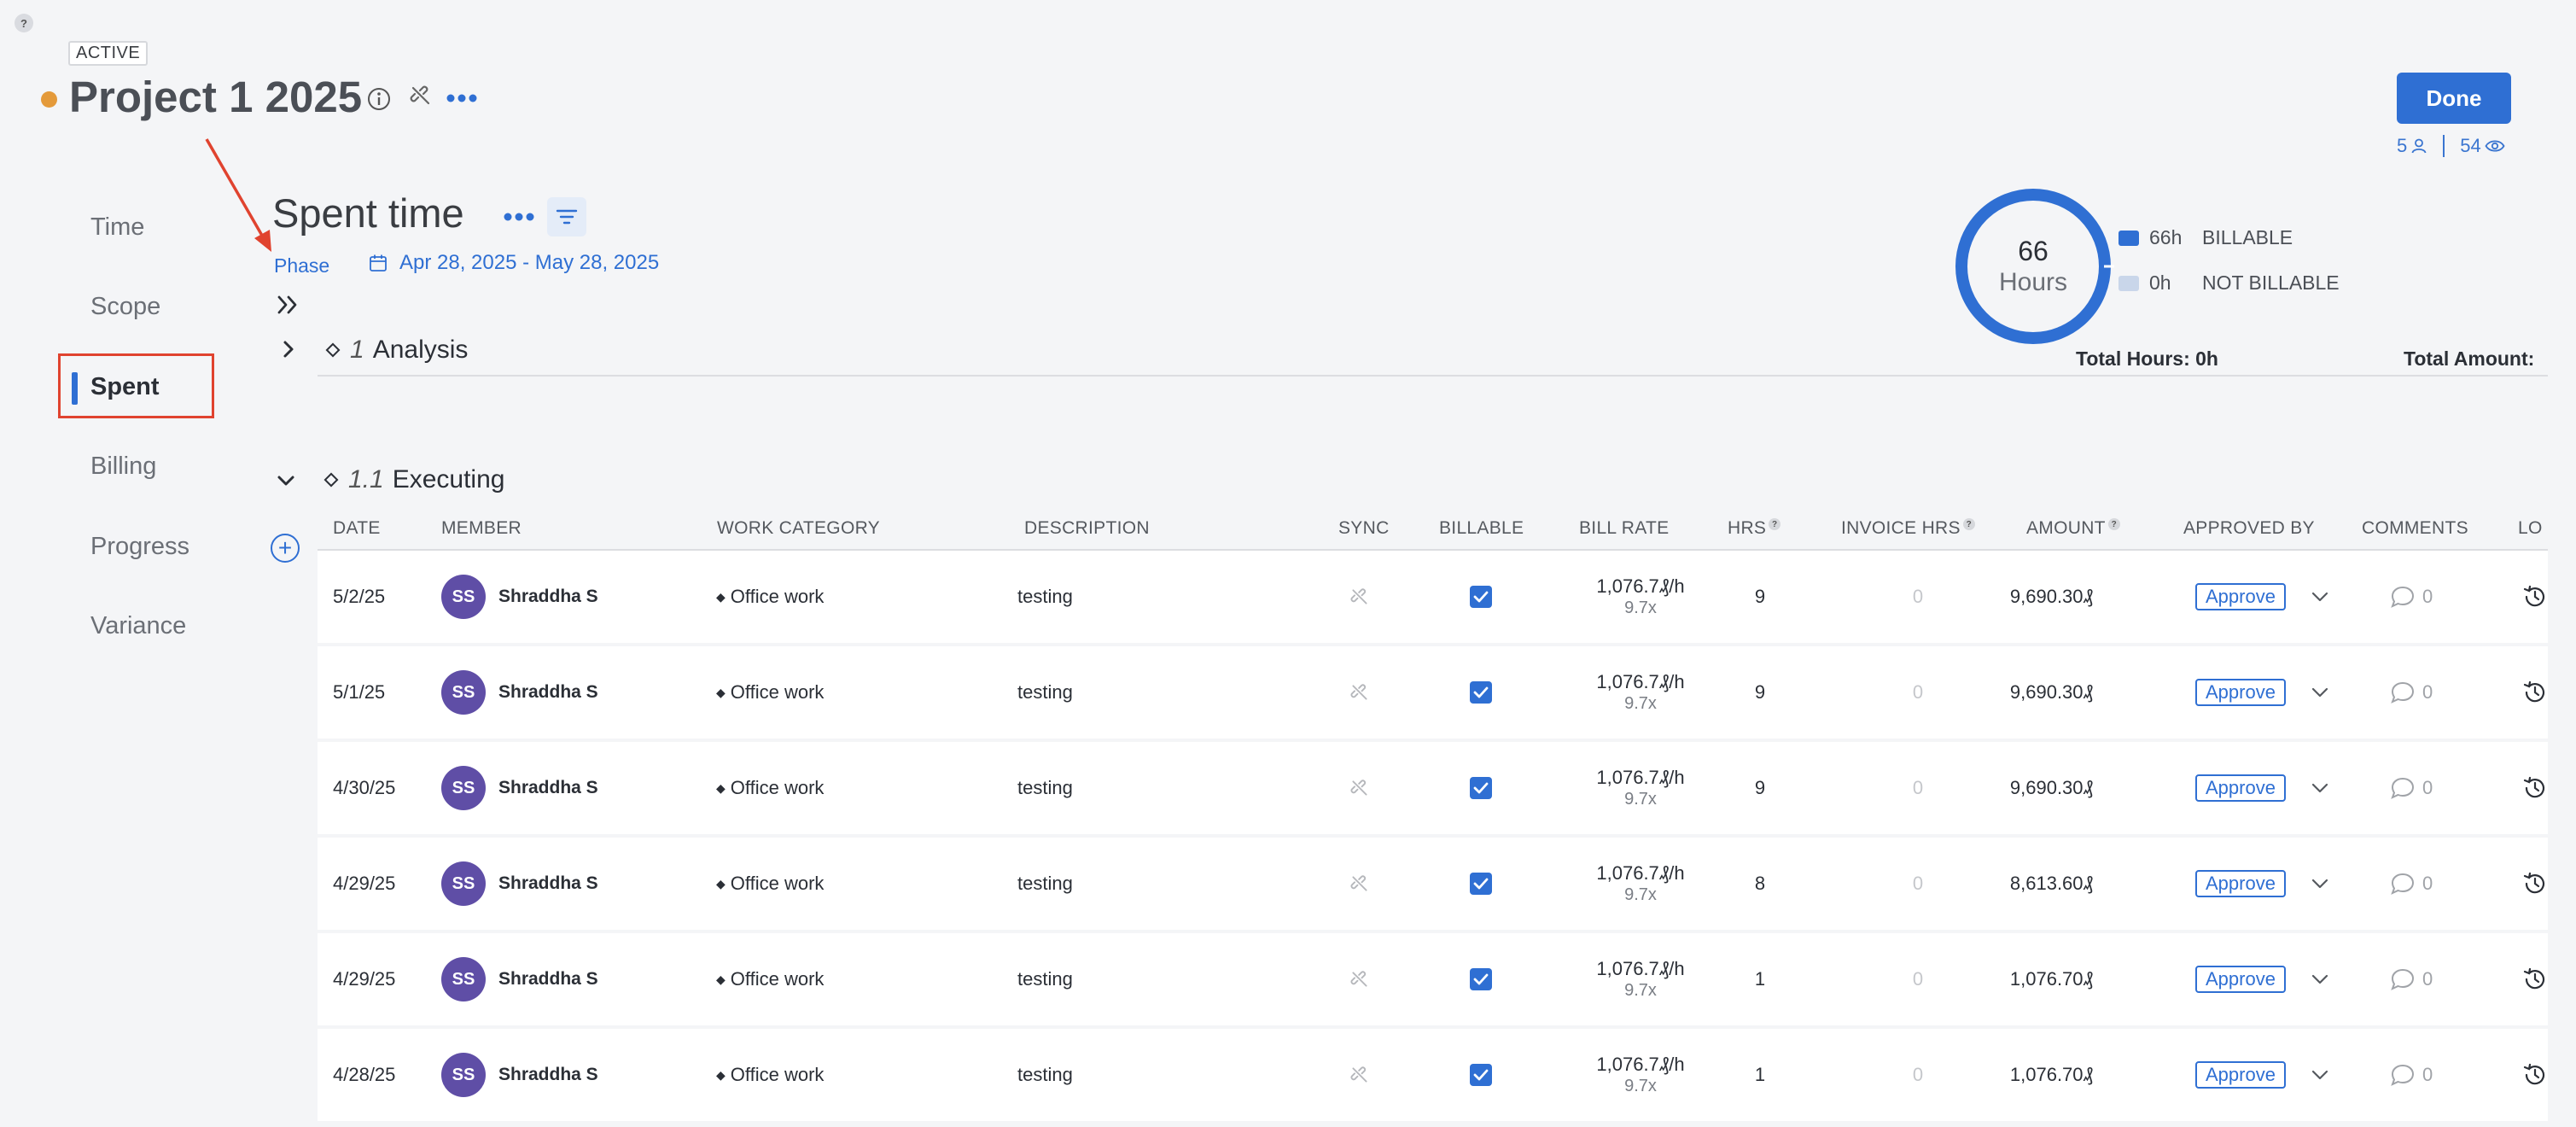 The height and width of the screenshot is (1127, 2576). Describe the element at coordinates (138, 626) in the screenshot. I see `nav-item-variance: Variance` at that location.